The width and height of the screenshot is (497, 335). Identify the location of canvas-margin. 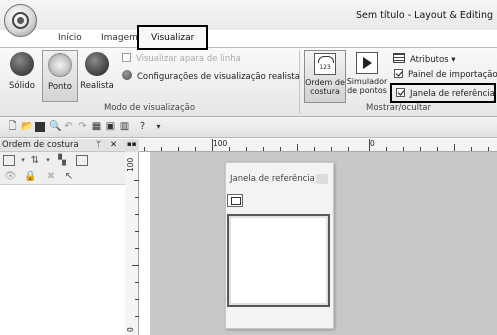
(144, 243).